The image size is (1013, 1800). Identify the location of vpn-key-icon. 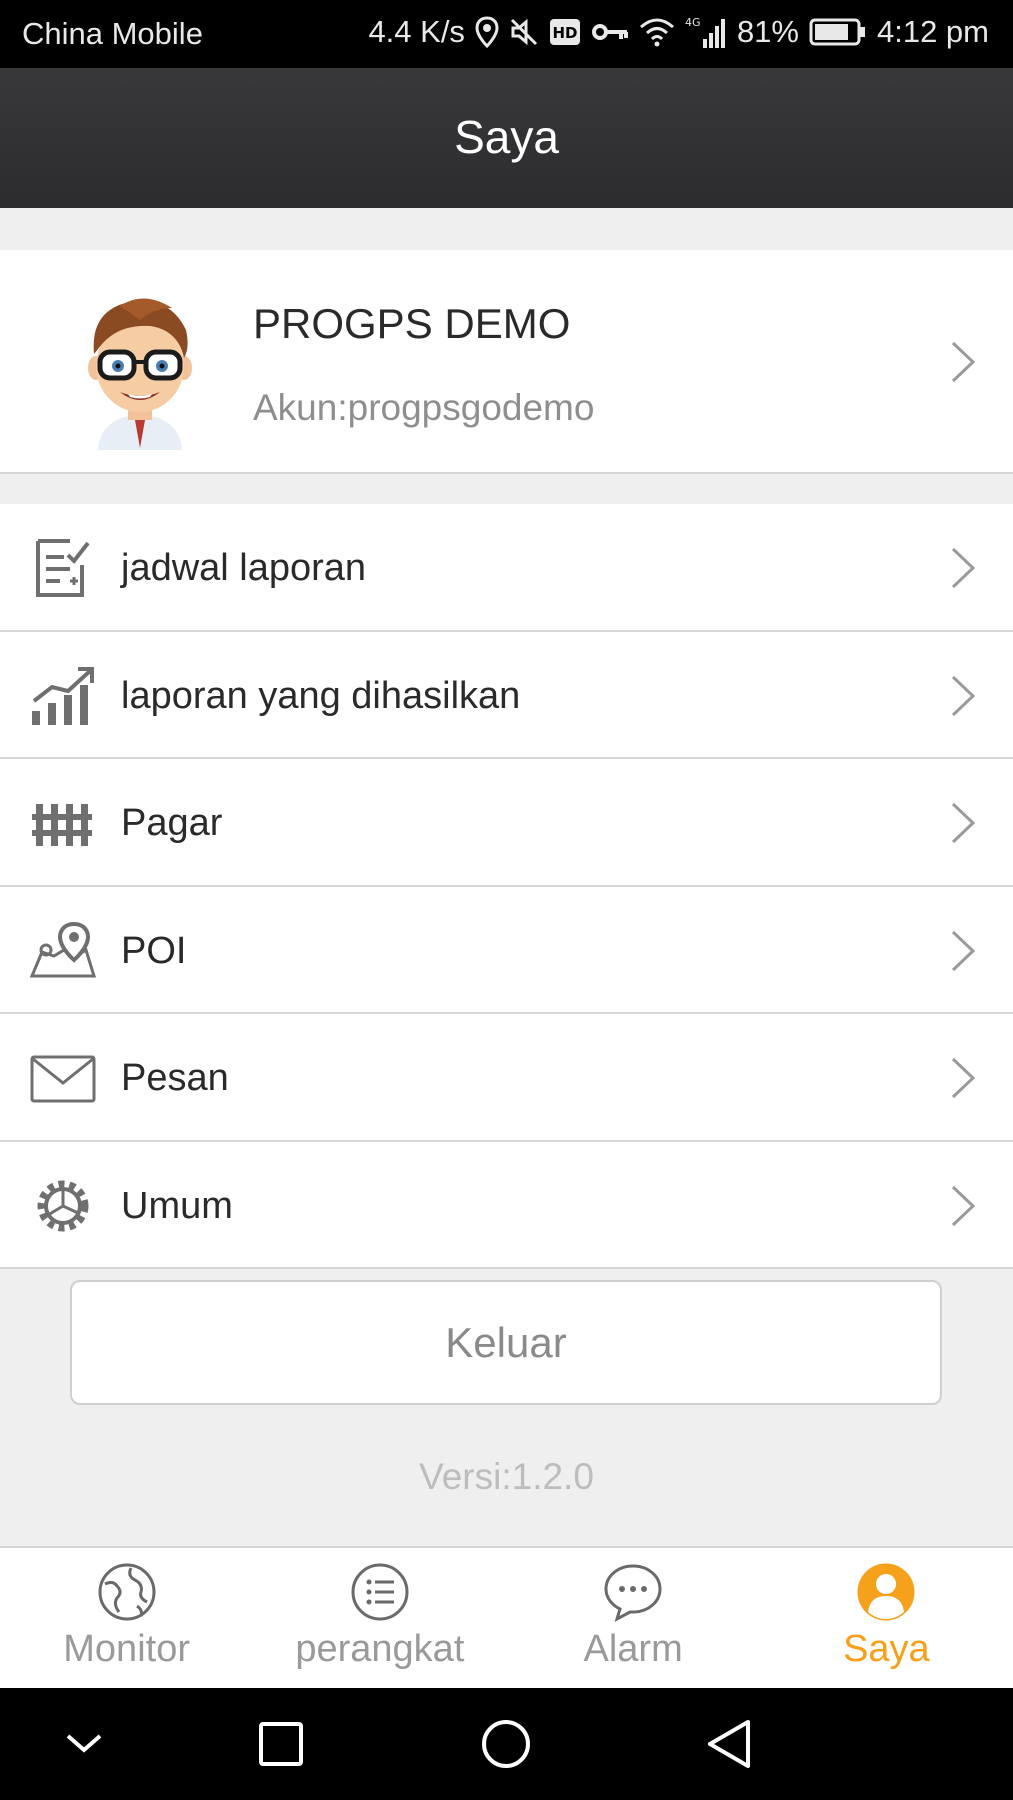
(610, 32).